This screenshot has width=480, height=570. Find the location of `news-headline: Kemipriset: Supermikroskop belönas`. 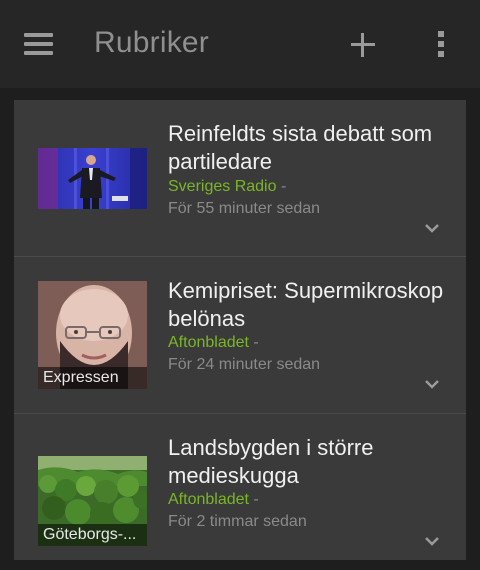

news-headline: Kemipriset: Supermikroskop belönas is located at coordinates (306, 304).